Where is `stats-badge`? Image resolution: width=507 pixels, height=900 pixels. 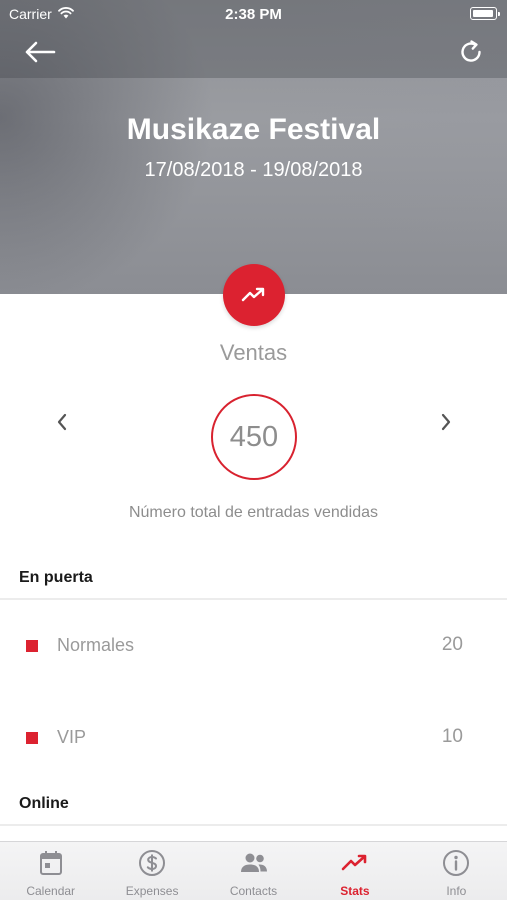 stats-badge is located at coordinates (254, 295).